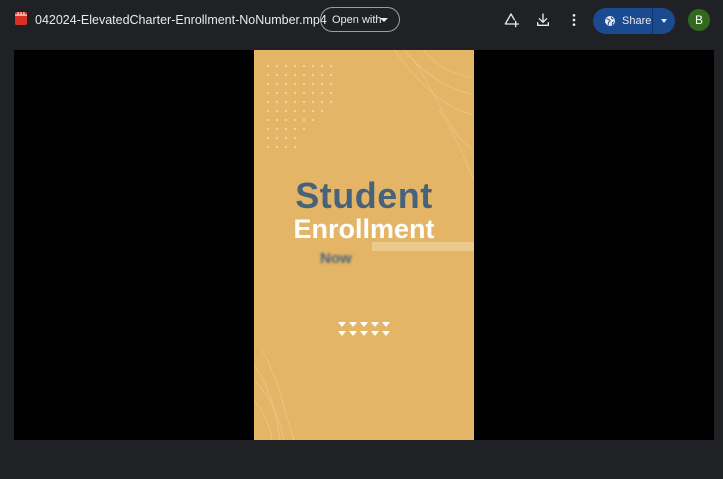 This screenshot has height=479, width=723. I want to click on headline-student: Student, so click(364, 195).